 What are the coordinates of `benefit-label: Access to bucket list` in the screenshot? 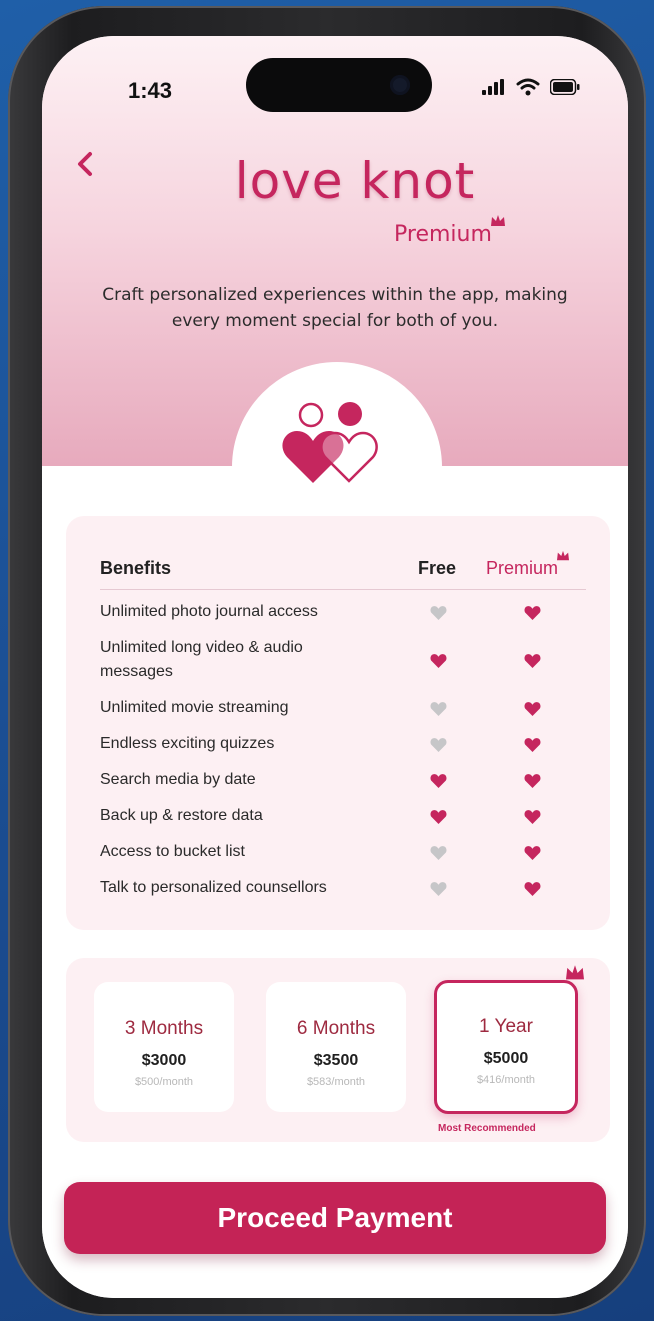 It's located at (172, 851).